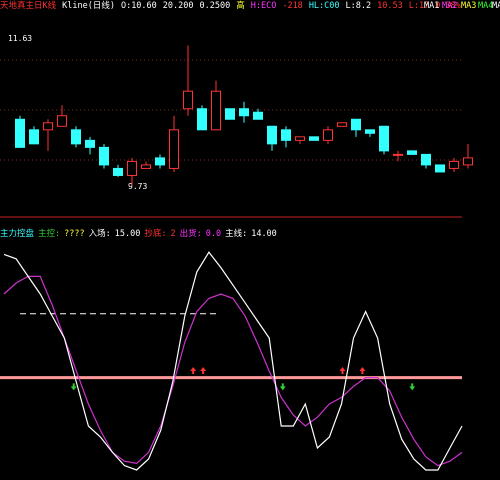  I want to click on ma-legend-1: MA1, so click(432, 6).